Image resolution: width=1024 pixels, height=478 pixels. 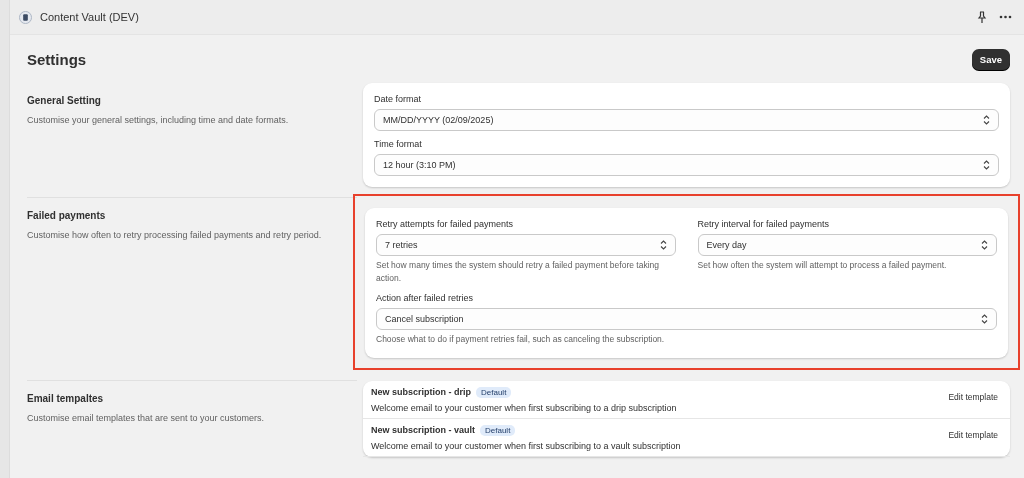 I want to click on field-label: Action after failed retries, so click(x=425, y=298).